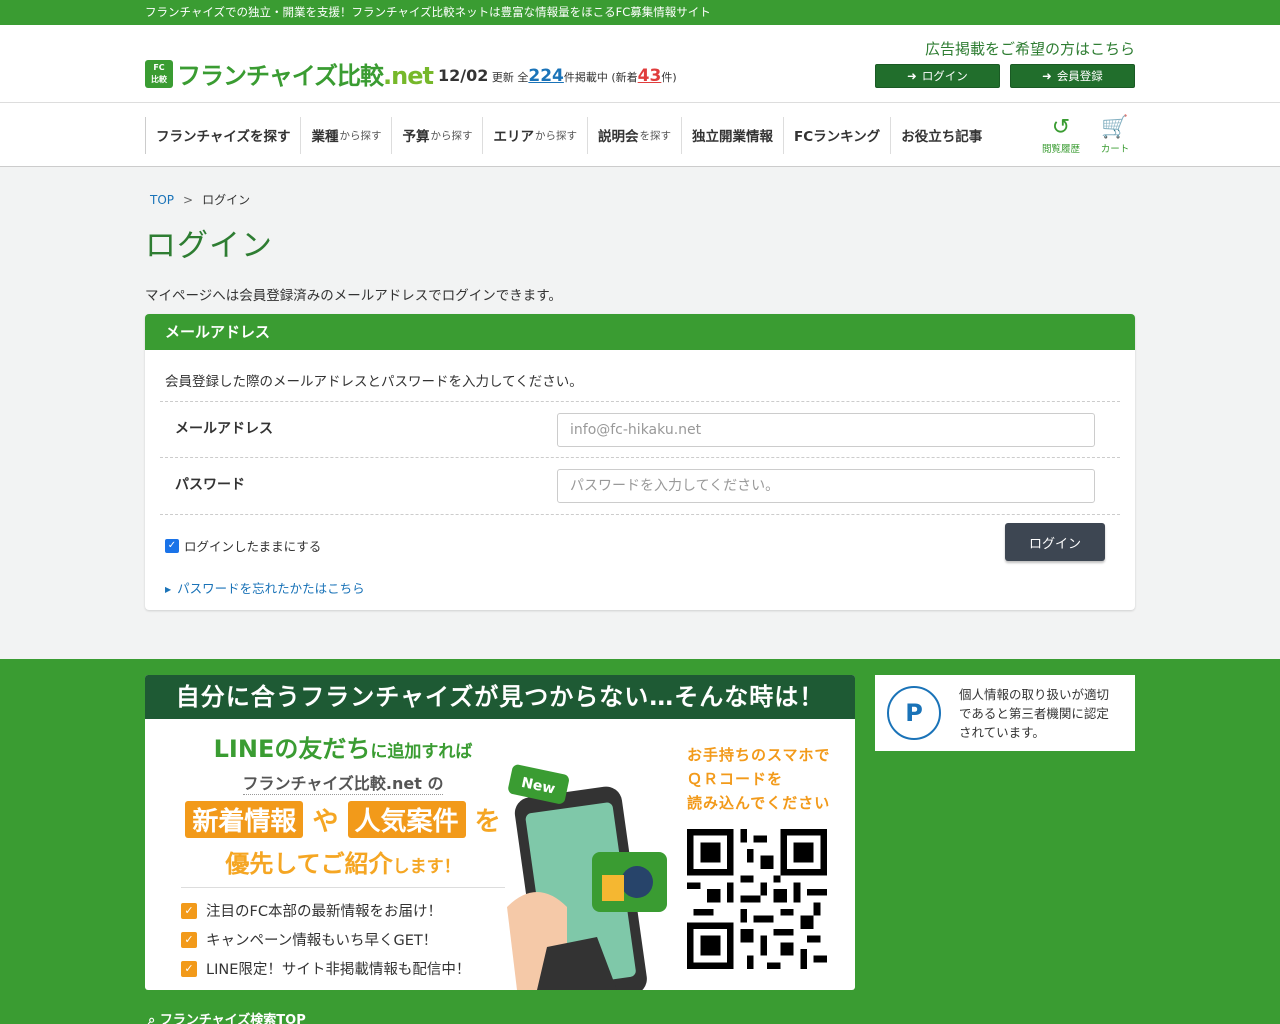  I want to click on line-banner-line4: 優先してご紹介します！, so click(343, 861).